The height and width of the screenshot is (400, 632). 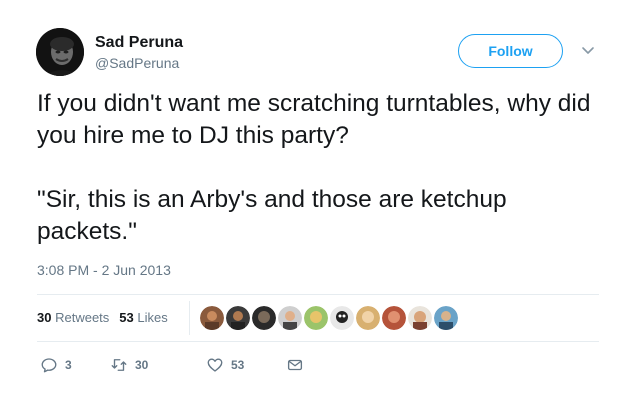 I want to click on tweet-timestamp: 3:08 PM - 2 Jun 2013, so click(x=104, y=270).